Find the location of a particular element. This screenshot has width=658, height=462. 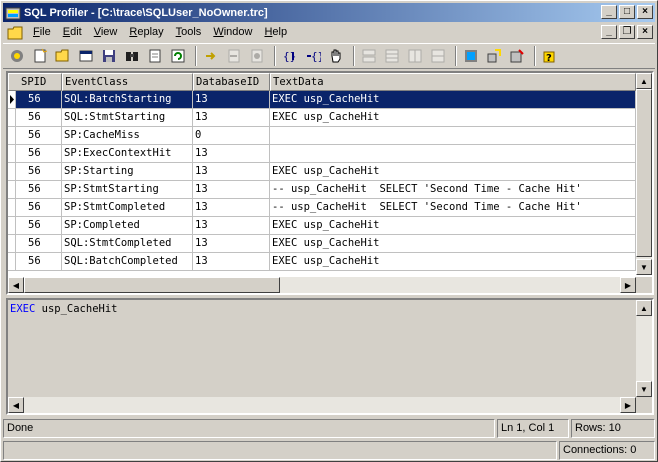

row-count: Rows: 10 is located at coordinates (613, 428).